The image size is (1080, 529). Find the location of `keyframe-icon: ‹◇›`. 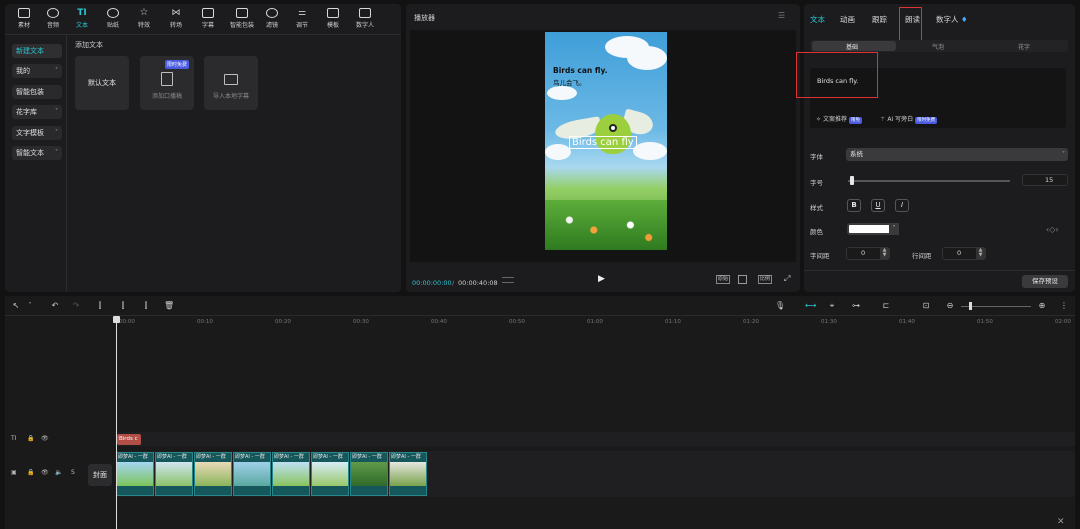

keyframe-icon: ‹◇› is located at coordinates (1052, 229).